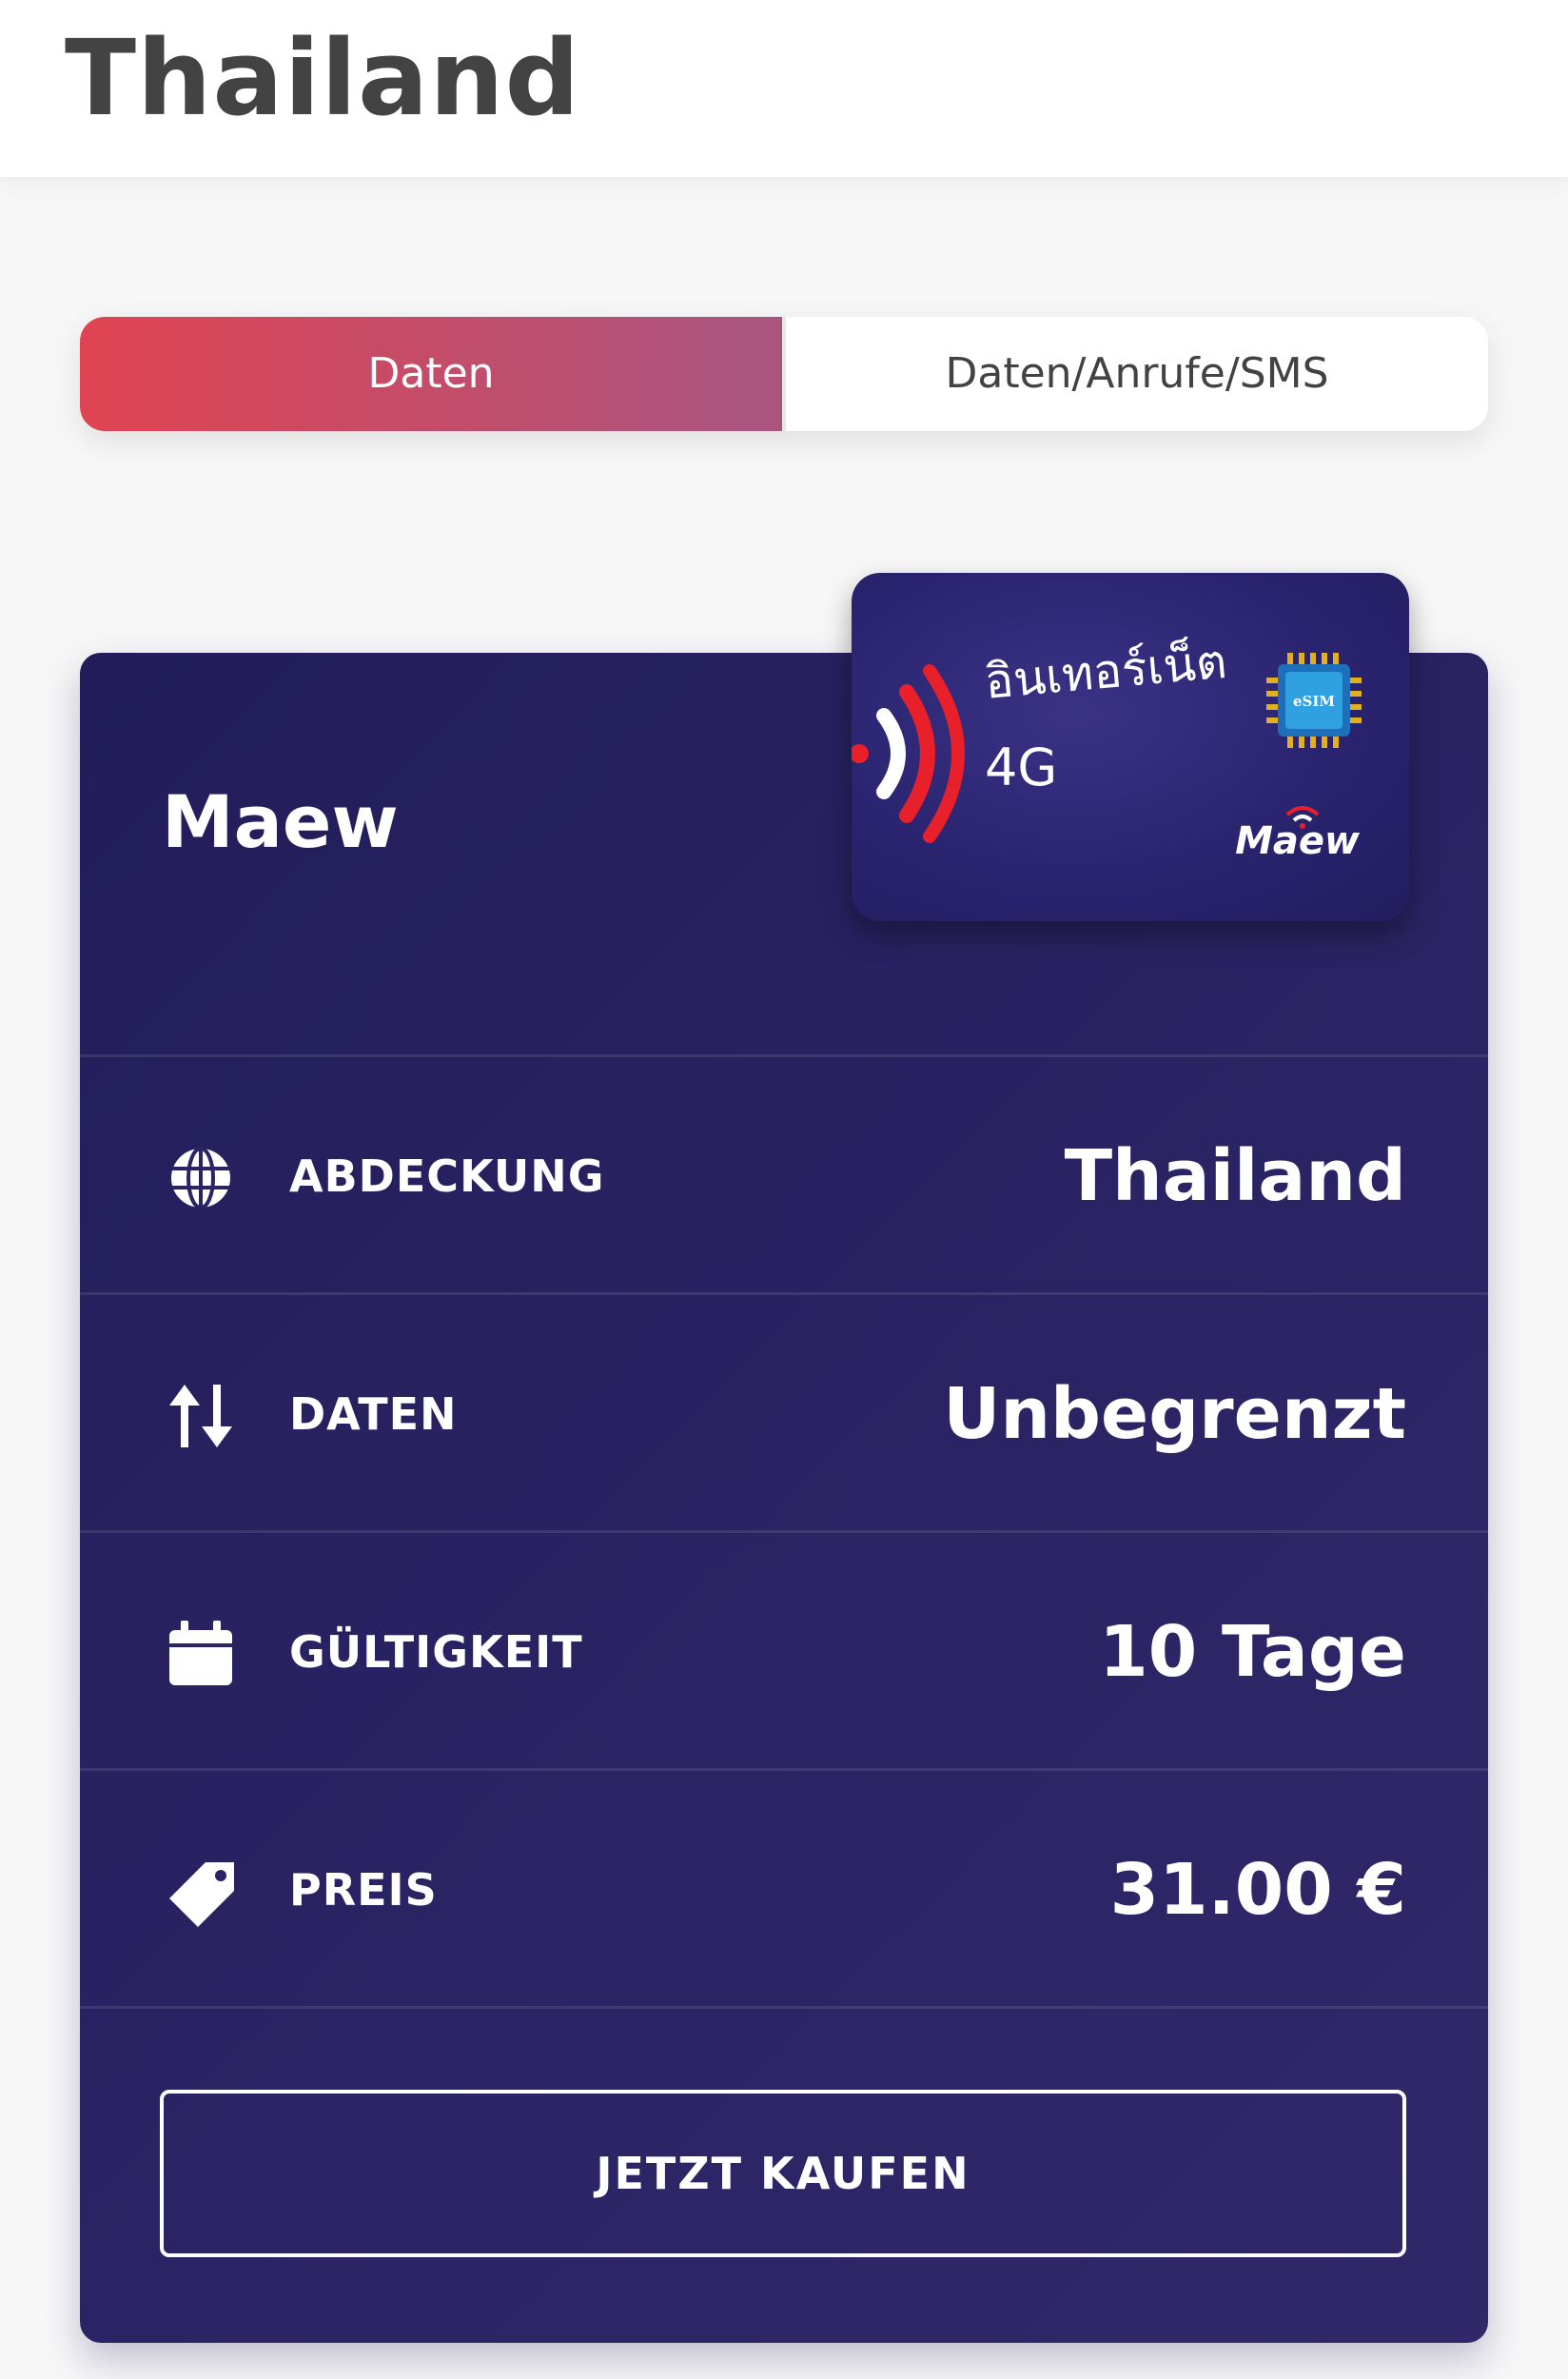  What do you see at coordinates (200, 1654) in the screenshot?
I see `calendar-icon` at bounding box center [200, 1654].